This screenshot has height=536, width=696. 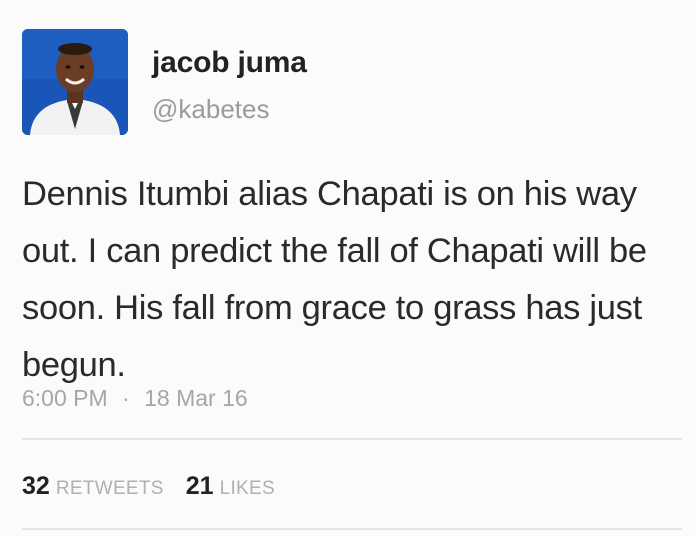 I want to click on retweets-count: 32, so click(x=36, y=486).